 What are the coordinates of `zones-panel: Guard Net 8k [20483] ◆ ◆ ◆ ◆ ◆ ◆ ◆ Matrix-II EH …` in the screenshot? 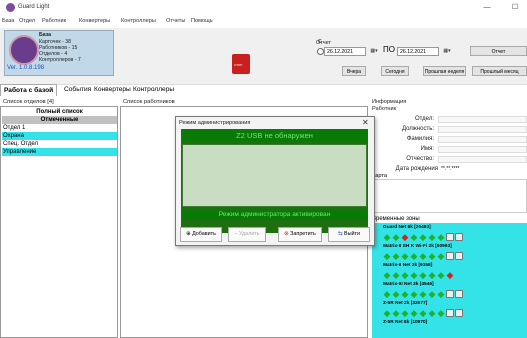 It's located at (449, 280).